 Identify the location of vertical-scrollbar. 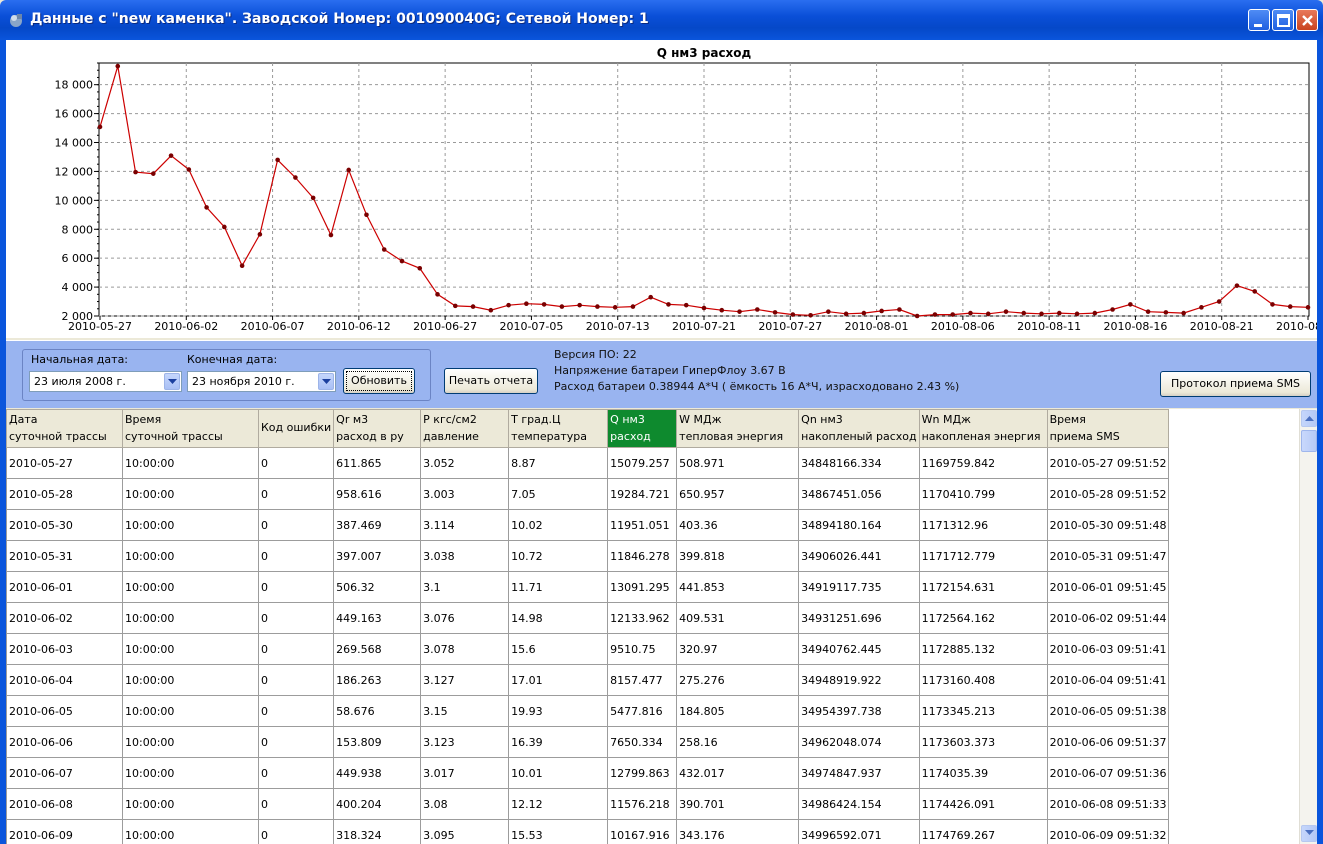
(1308, 626).